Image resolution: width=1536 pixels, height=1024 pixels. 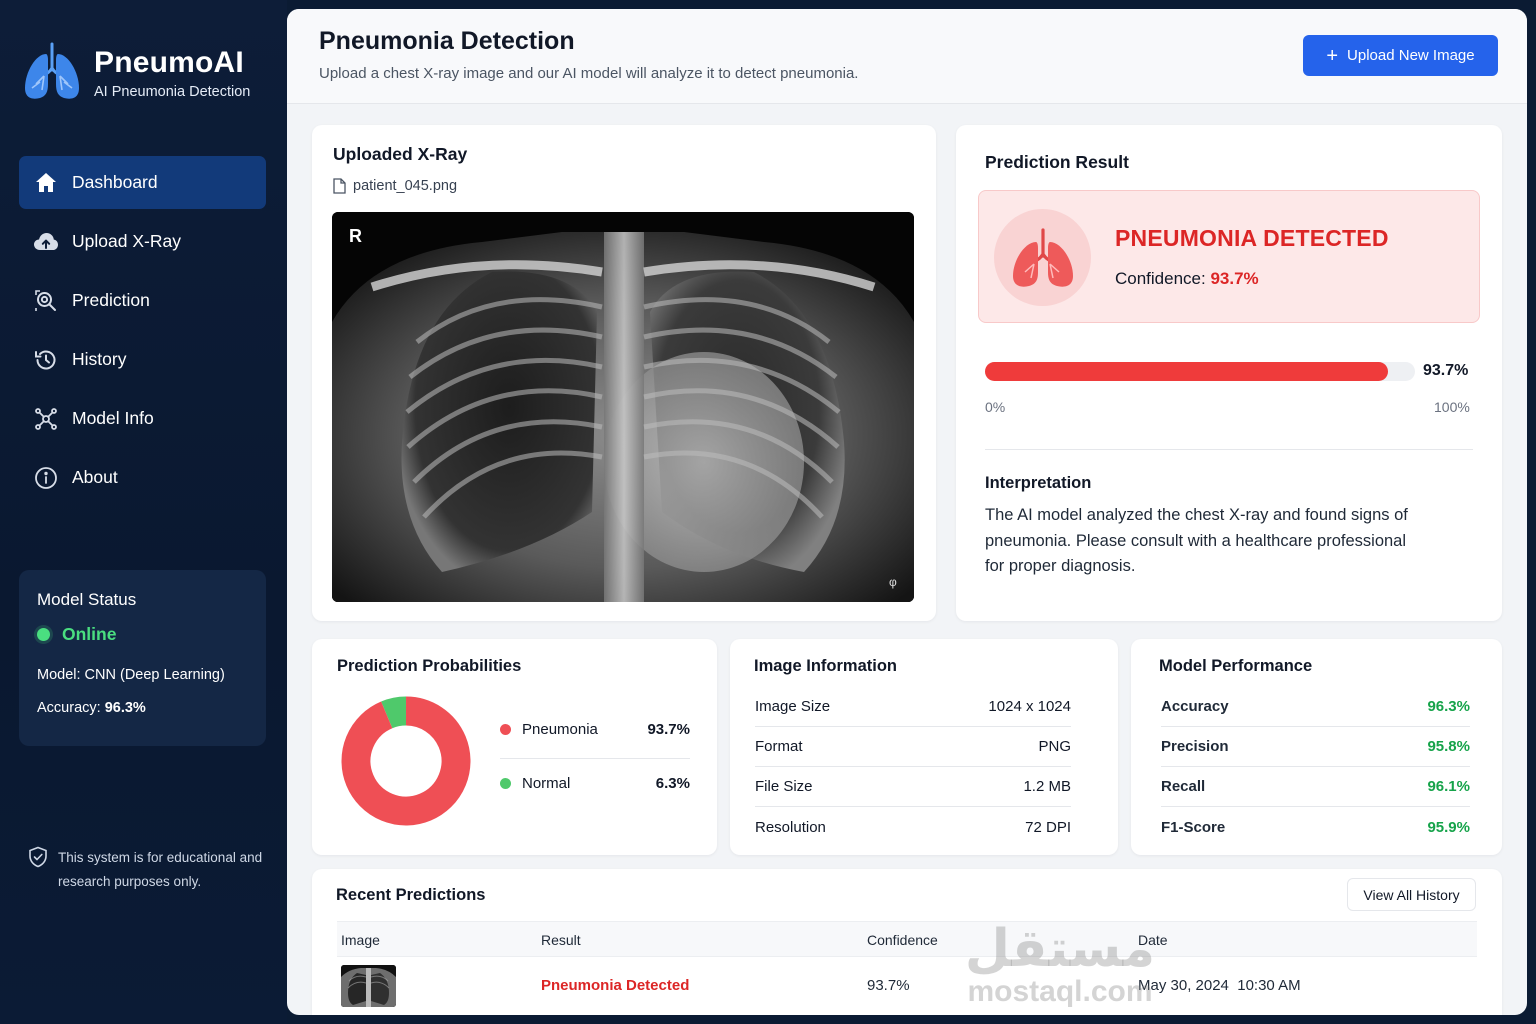 I want to click on legend-item-pneumonia: Pneumonia 93.7%, so click(x=595, y=729).